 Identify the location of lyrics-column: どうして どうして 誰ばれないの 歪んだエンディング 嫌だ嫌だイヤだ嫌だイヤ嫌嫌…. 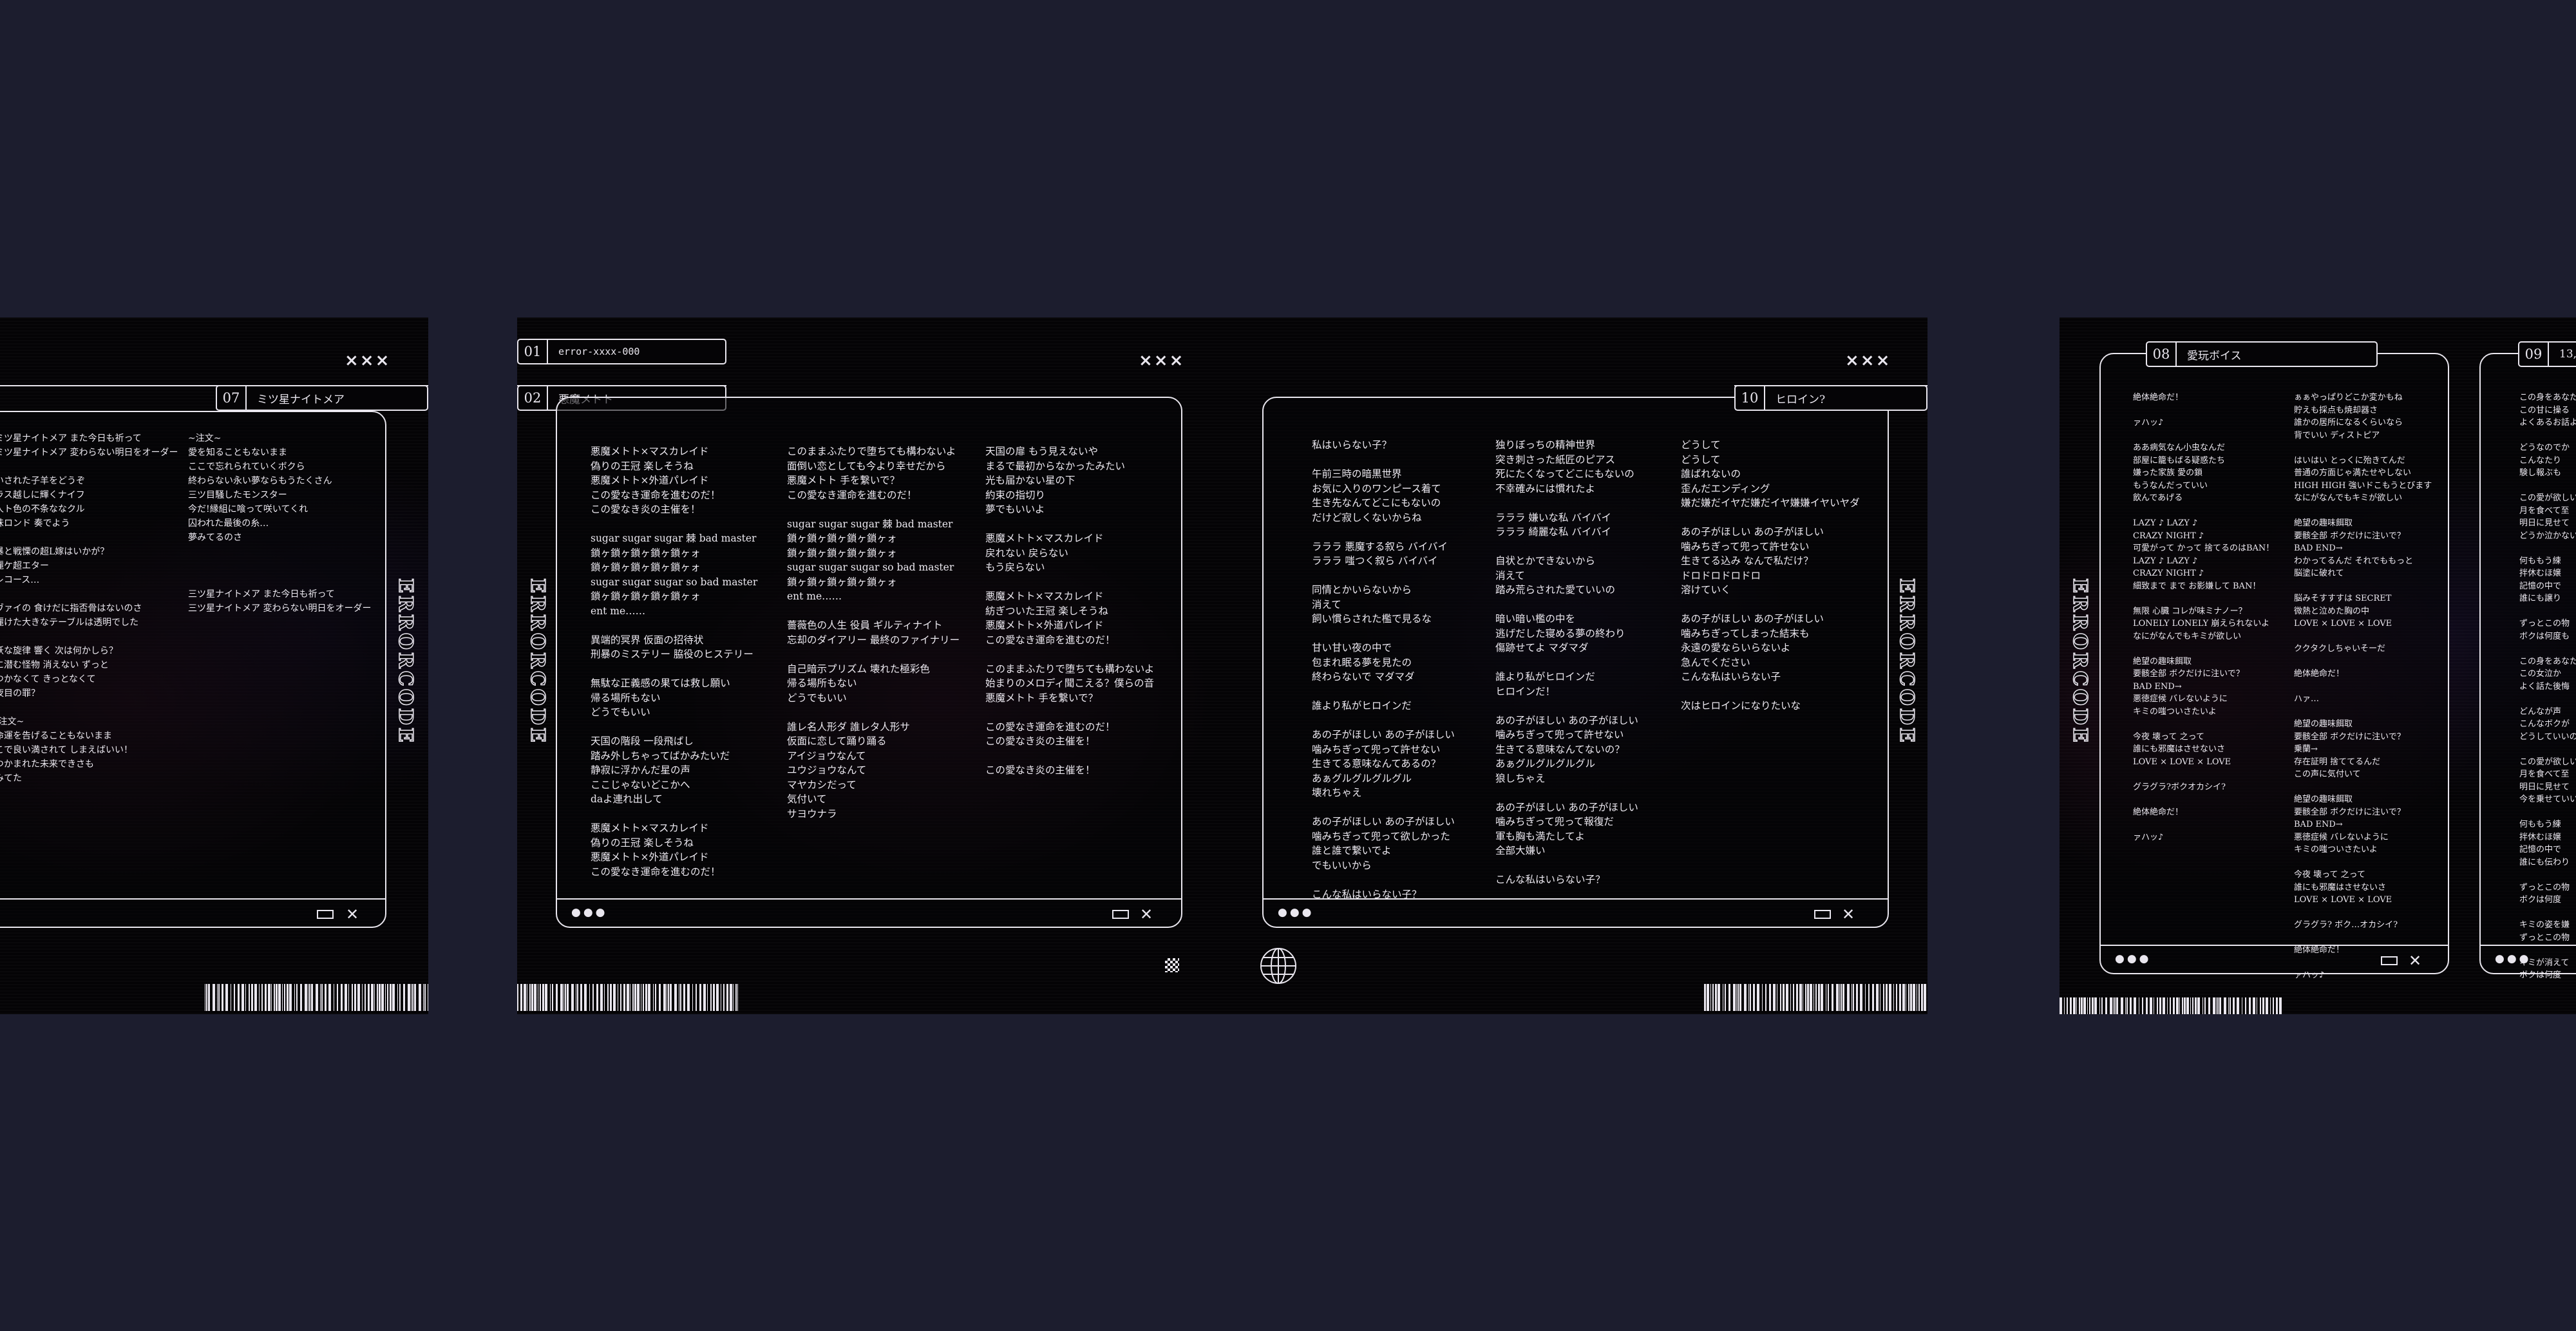
(1770, 575).